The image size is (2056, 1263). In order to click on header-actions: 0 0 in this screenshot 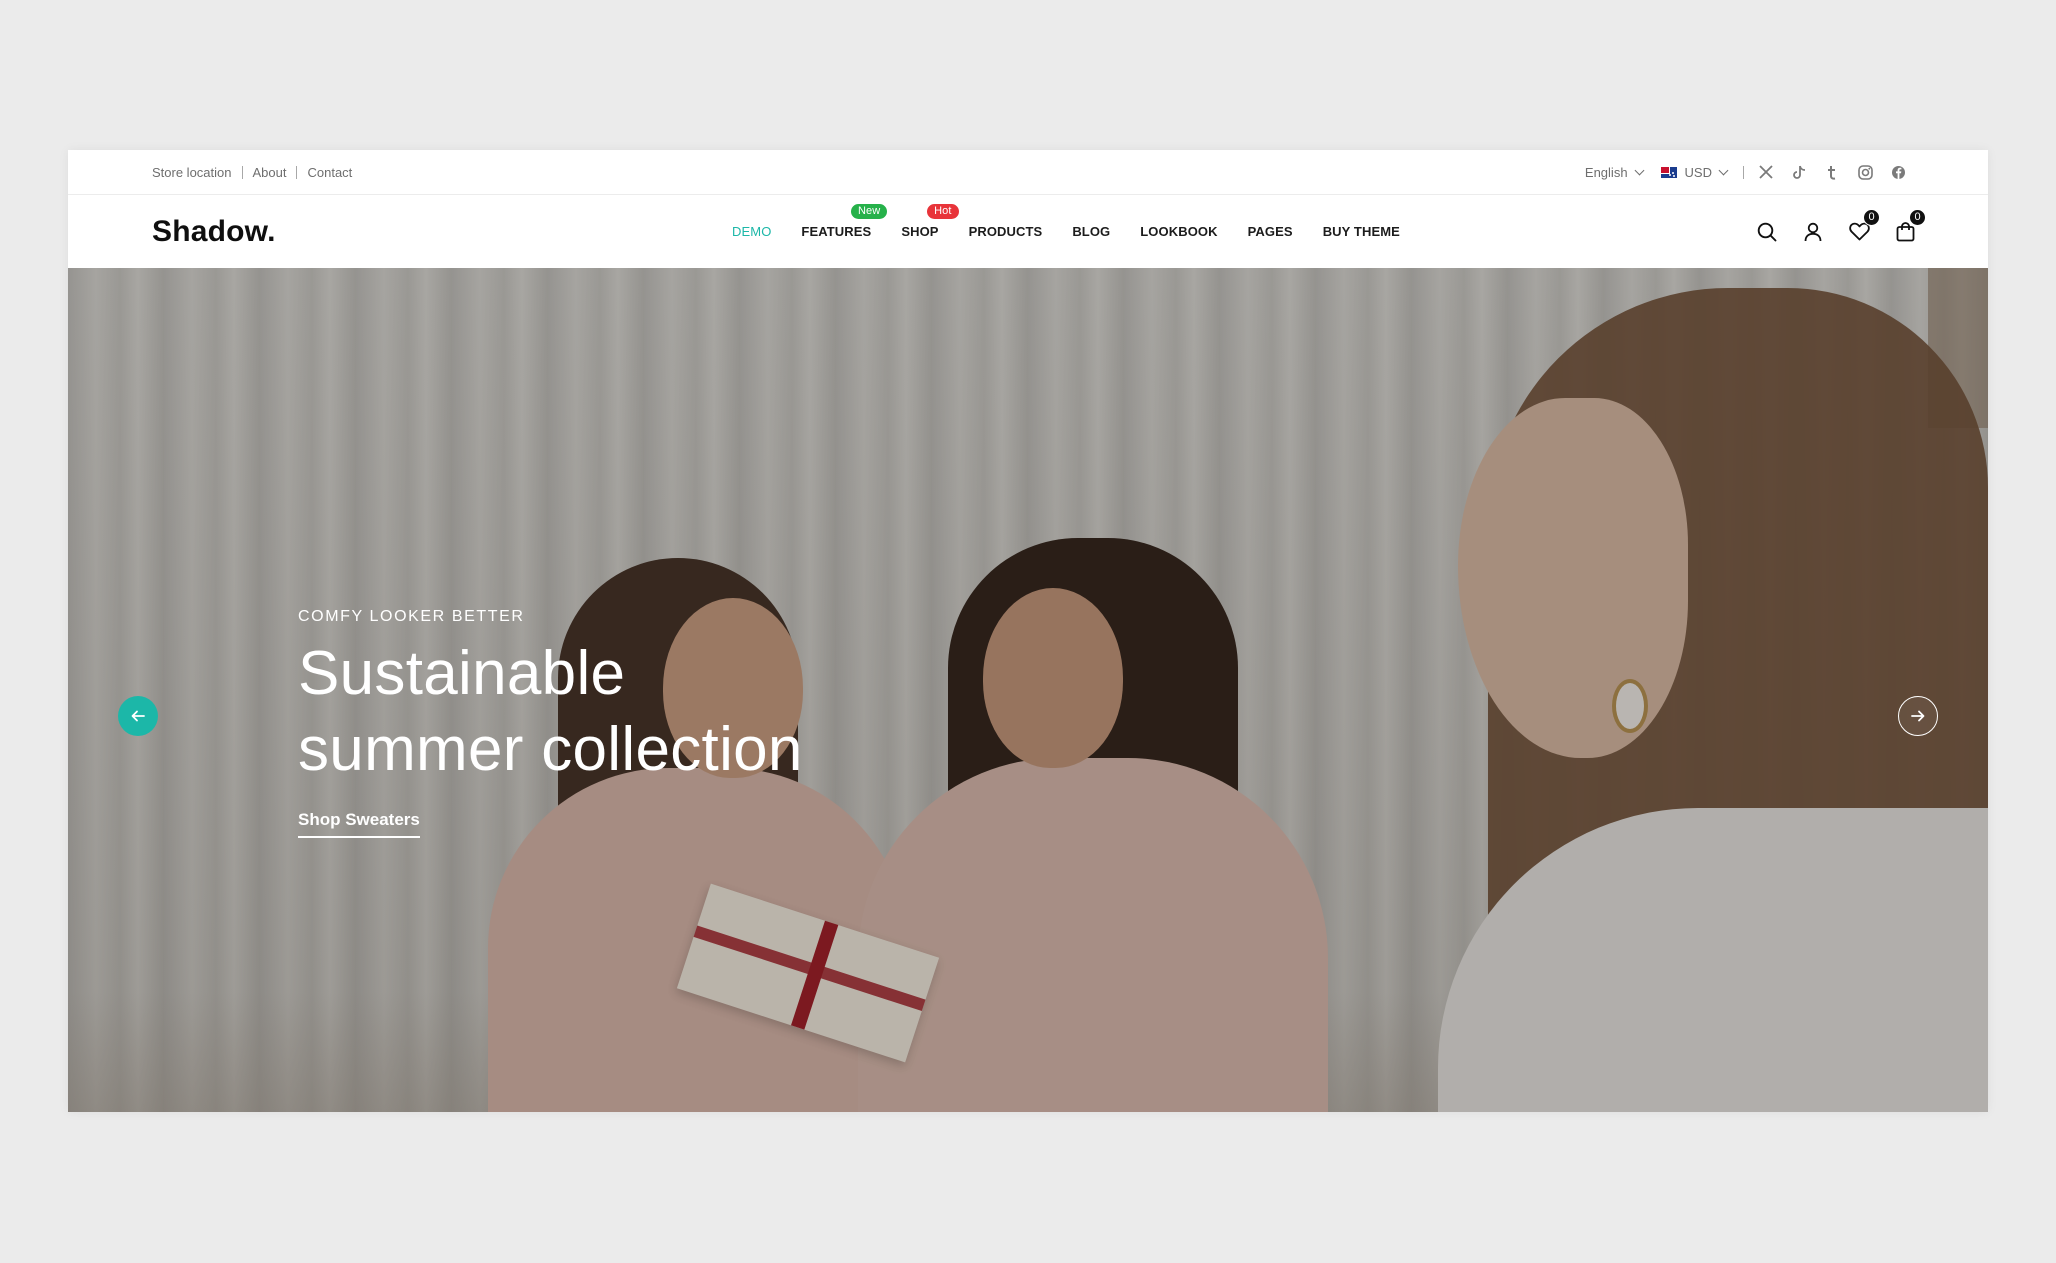, I will do `click(1841, 231)`.